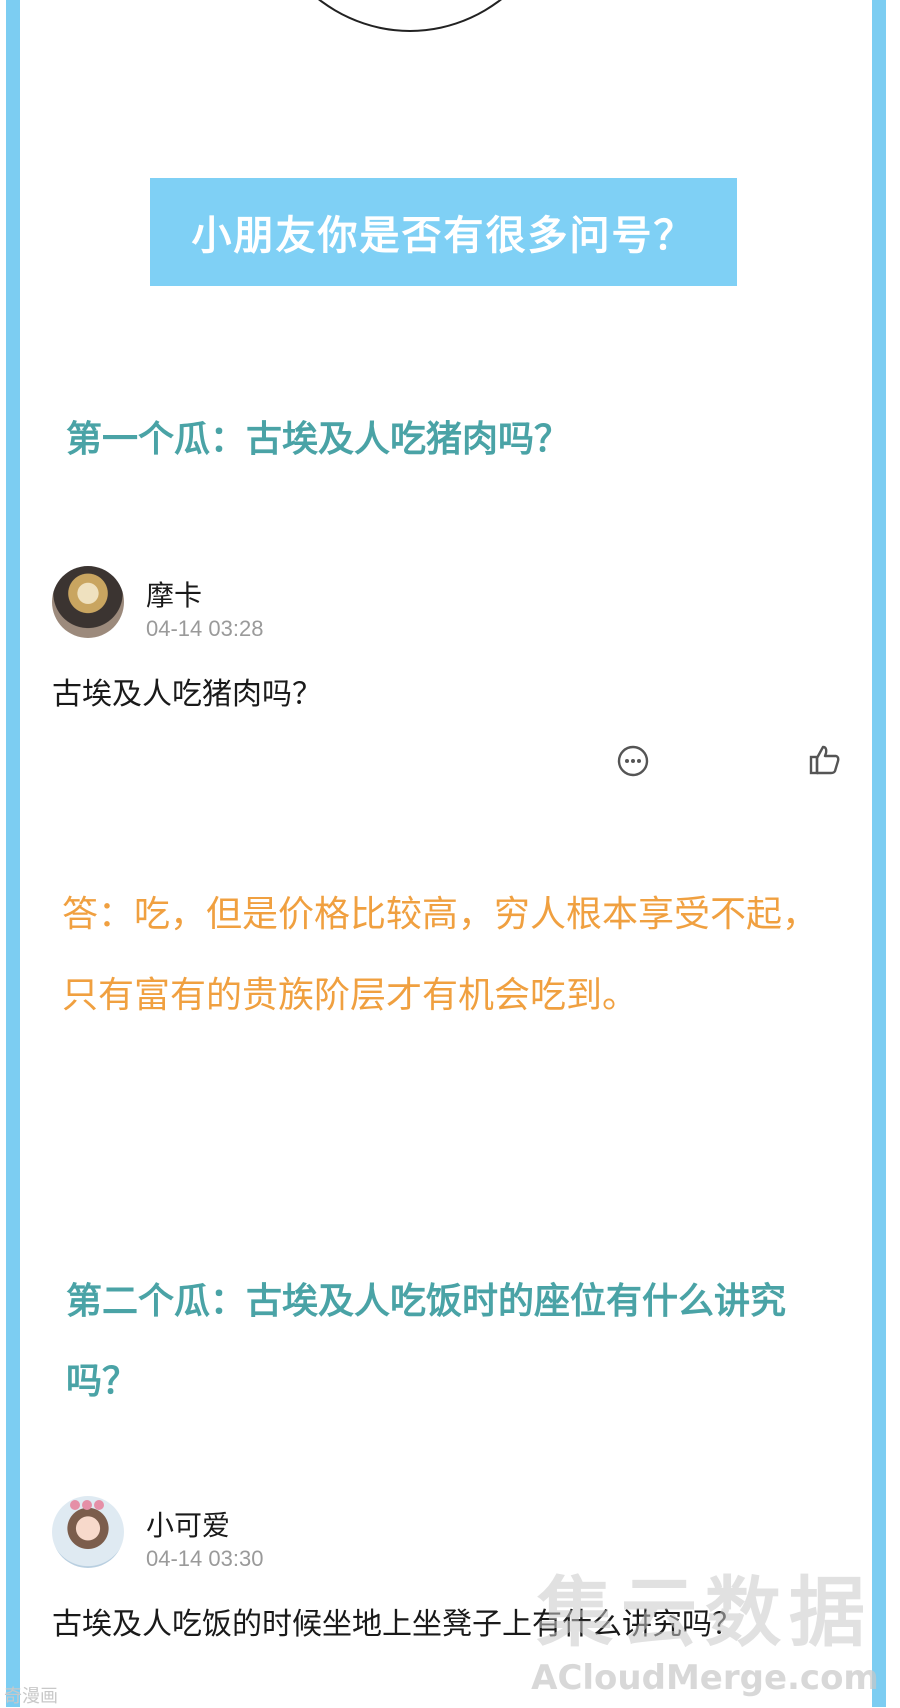 The height and width of the screenshot is (1708, 900). Describe the element at coordinates (440, 955) in the screenshot. I see `answer-text: 答：吃，但是价格比较高，穷人根本享受不起，只有富有的贵族阶层才有机会吃到。` at that location.